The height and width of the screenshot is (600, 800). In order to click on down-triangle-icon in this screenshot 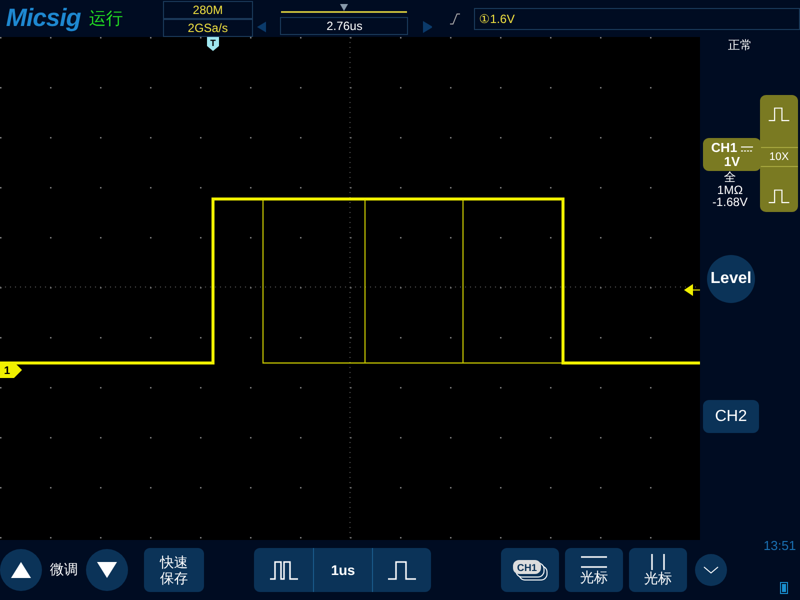, I will do `click(107, 570)`.